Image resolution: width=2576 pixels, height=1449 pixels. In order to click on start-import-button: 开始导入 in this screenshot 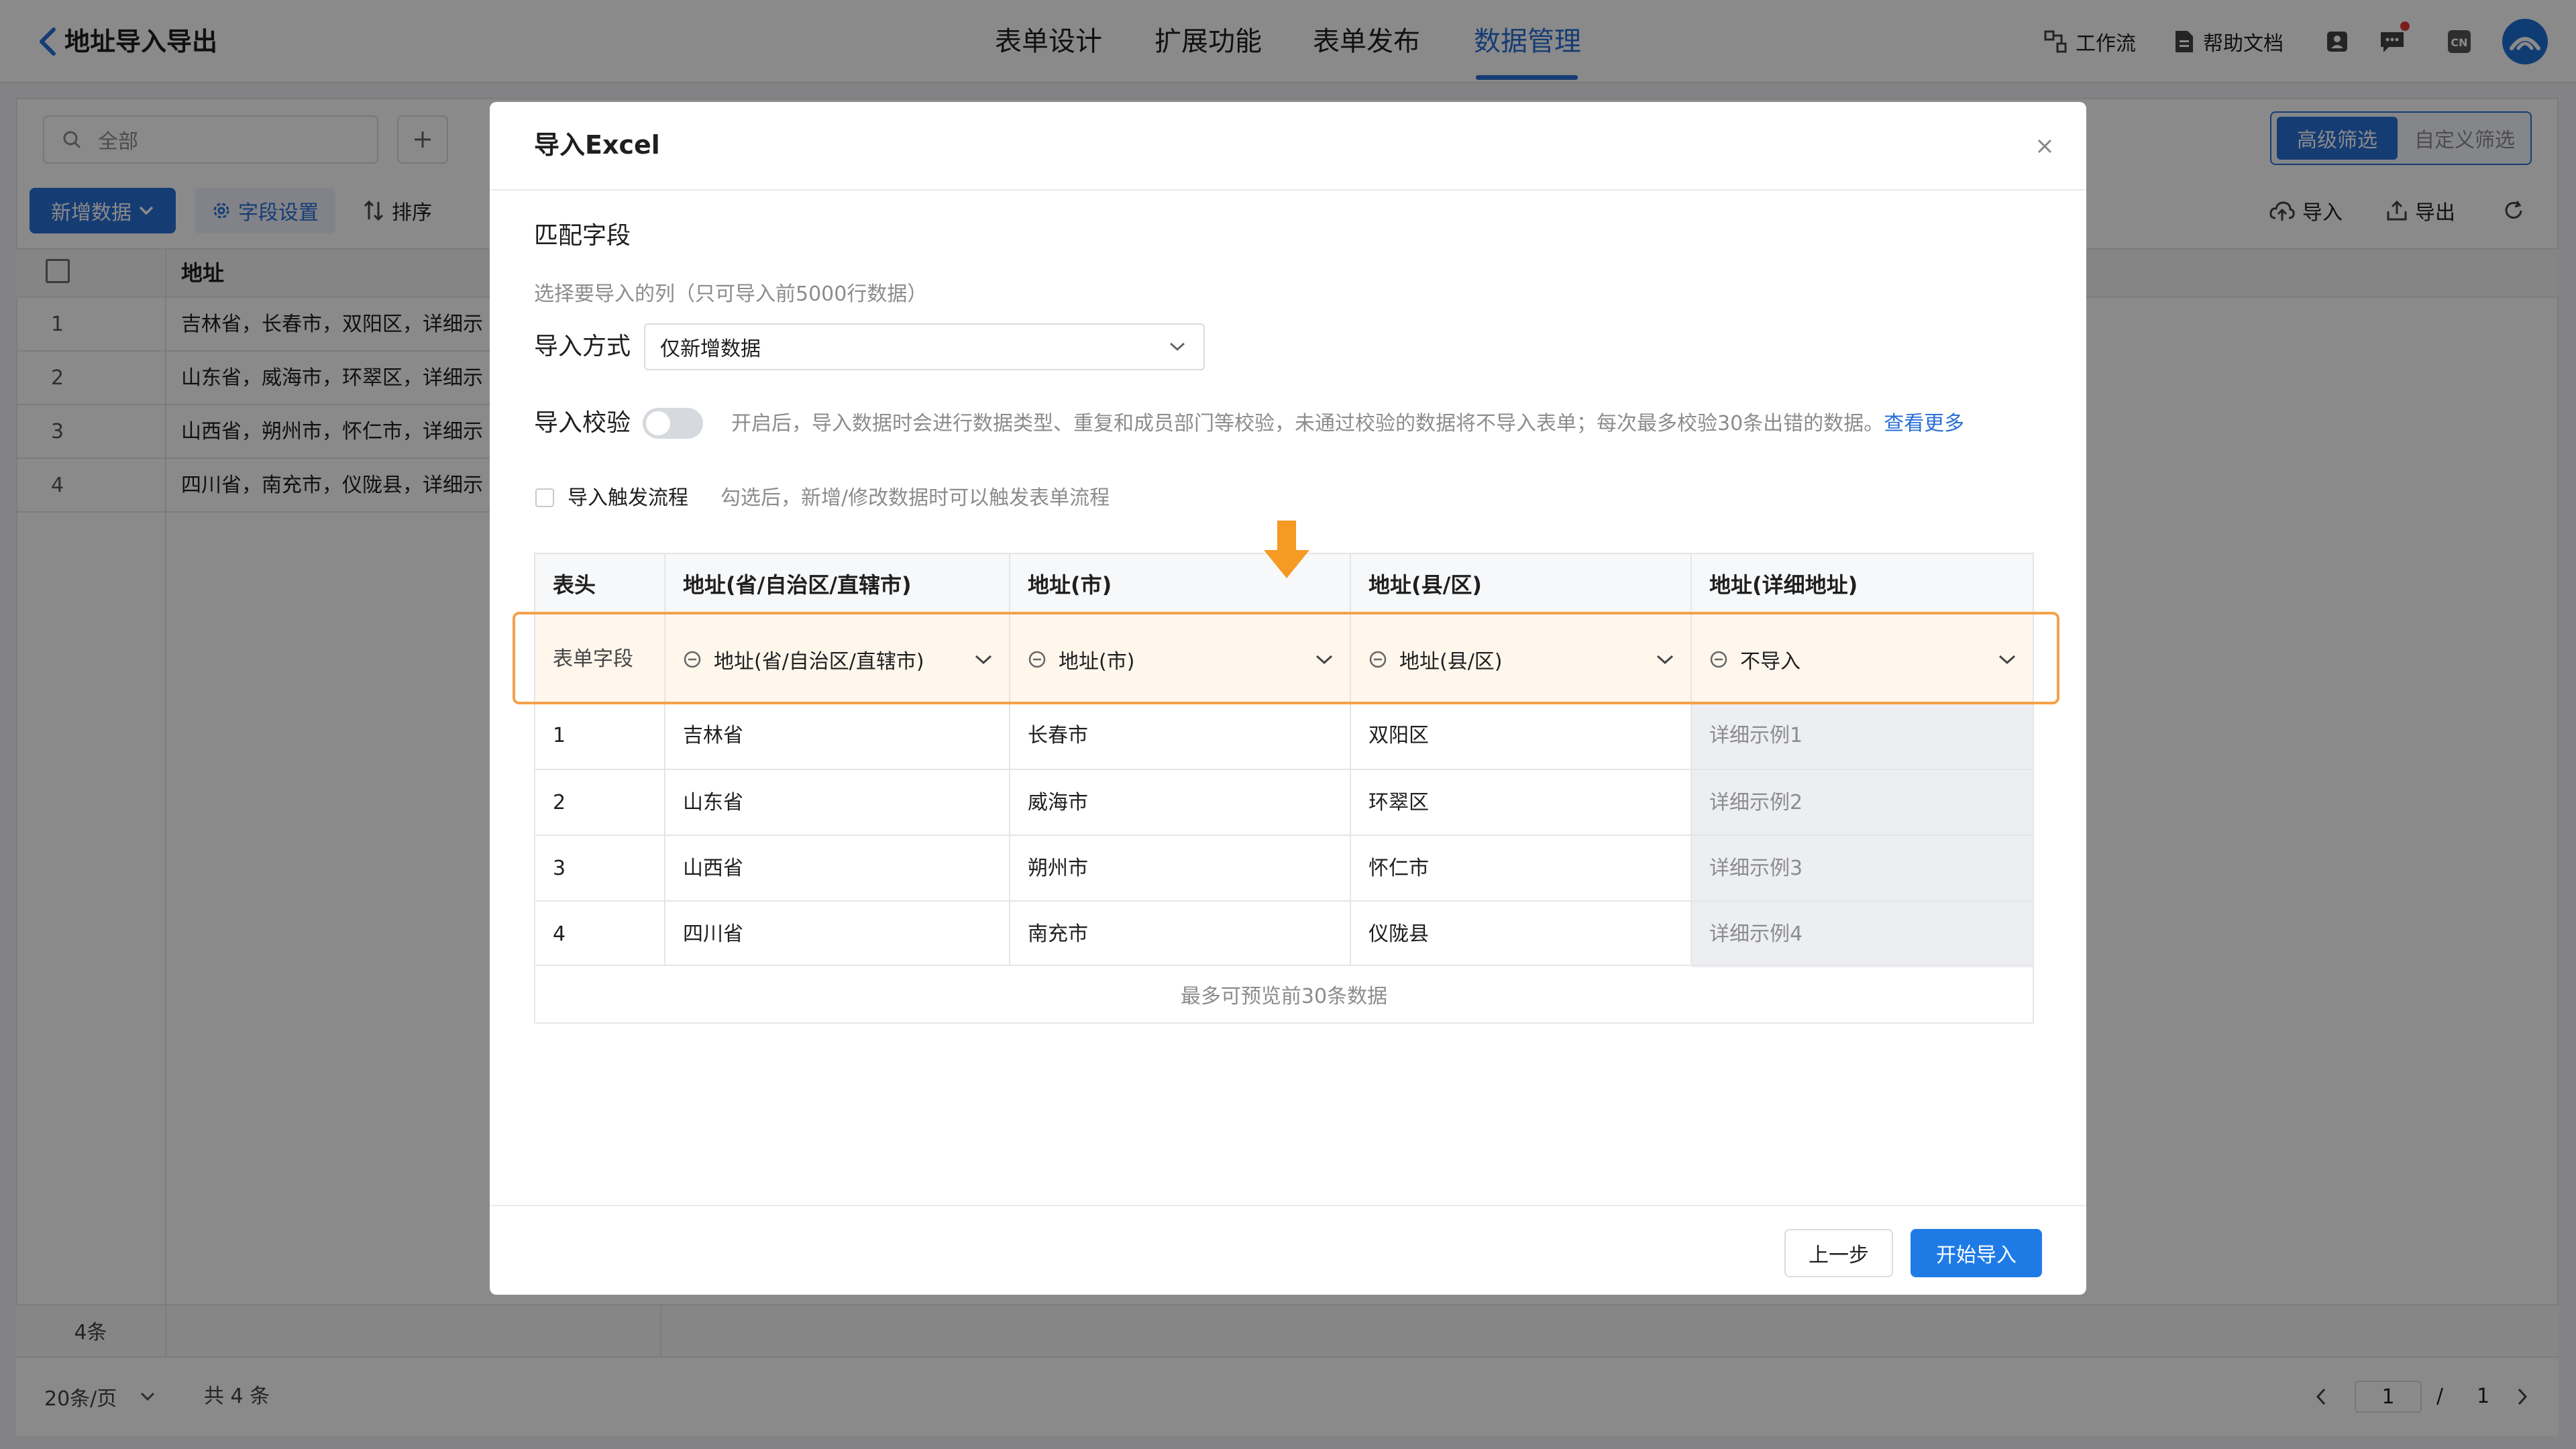, I will do `click(1976, 1253)`.